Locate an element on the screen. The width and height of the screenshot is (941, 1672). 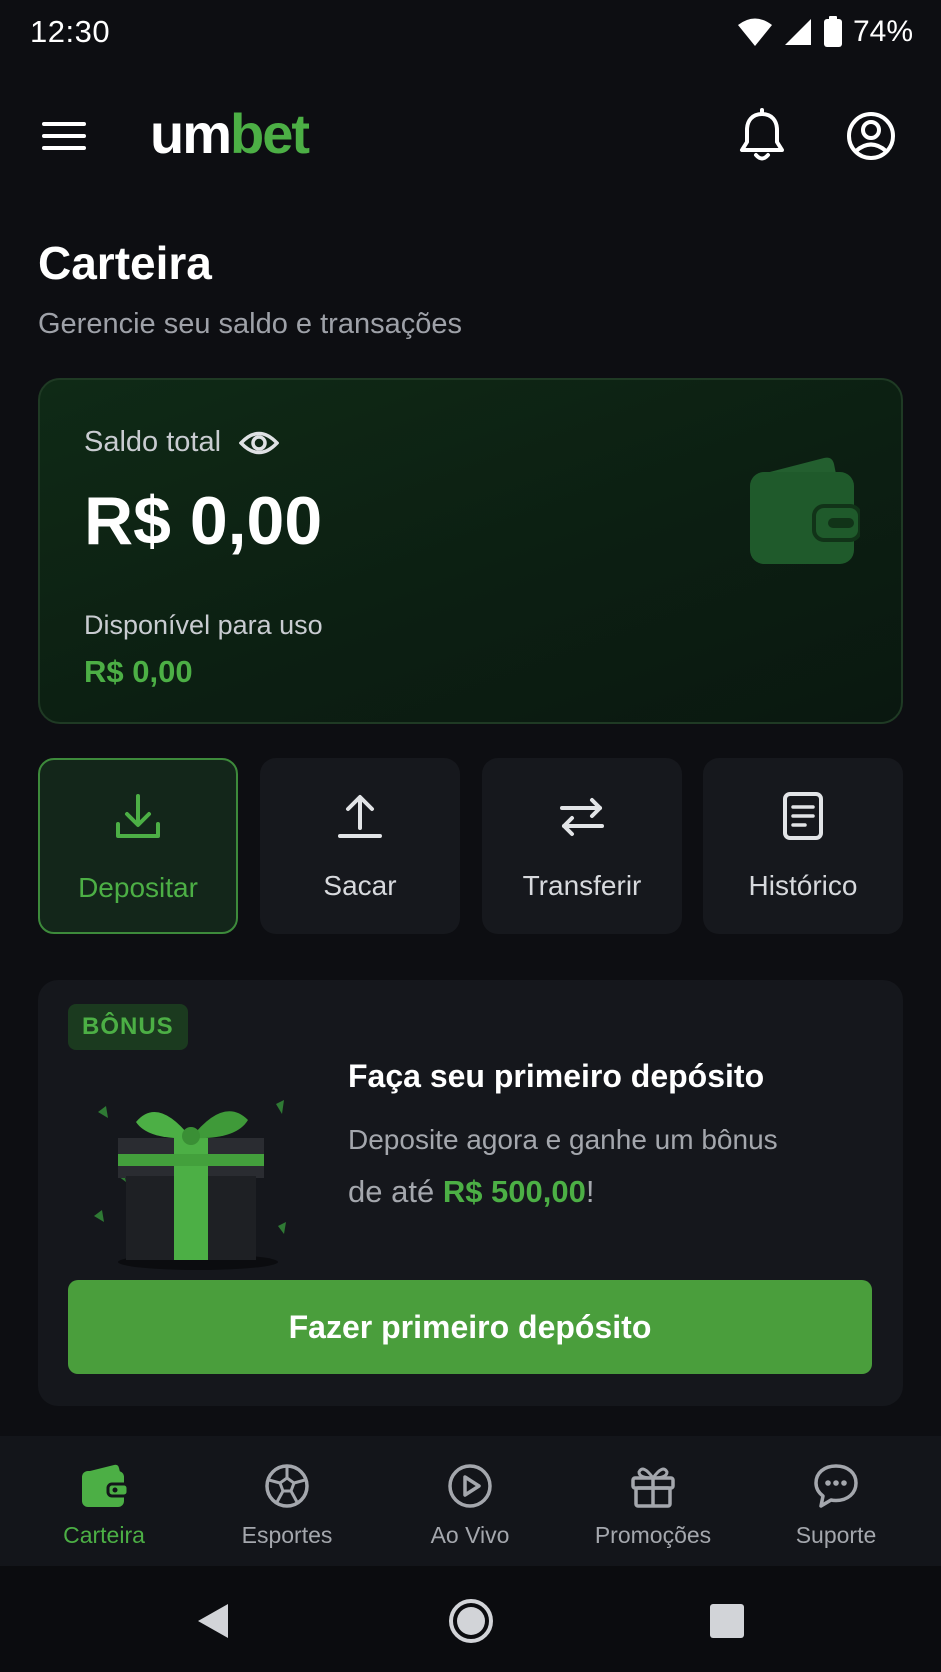
nav-item-ao-vivo: Ao Vivo is located at coordinates (470, 1505).